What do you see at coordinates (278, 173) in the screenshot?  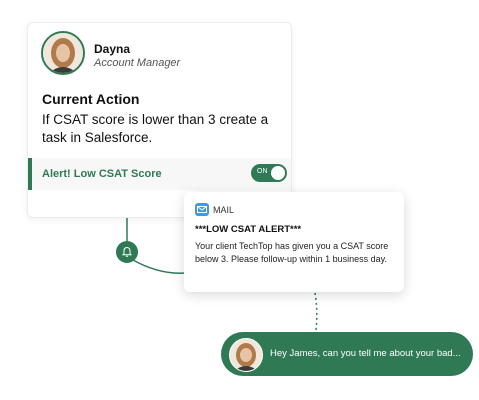 I see `toggle-knob` at bounding box center [278, 173].